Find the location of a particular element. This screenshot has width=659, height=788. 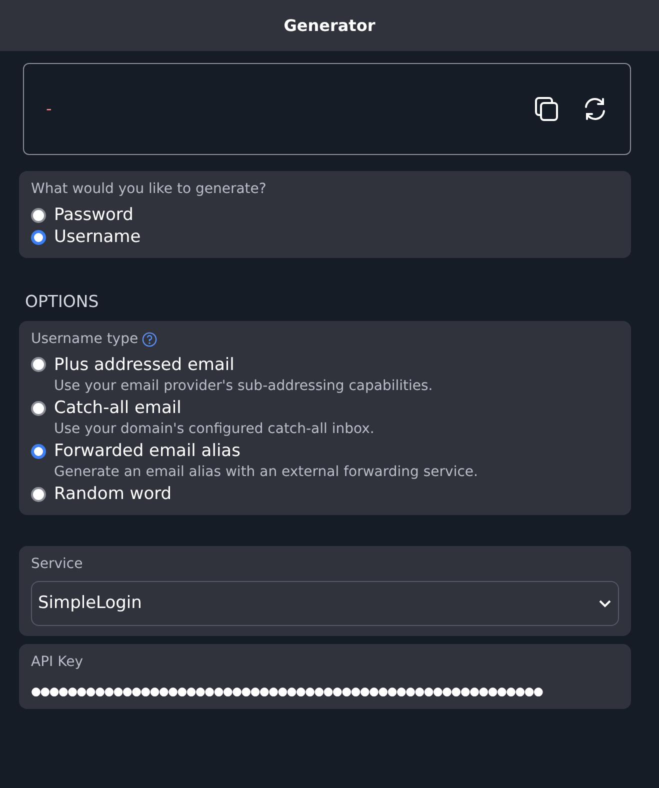

refresh-icon is located at coordinates (595, 109).